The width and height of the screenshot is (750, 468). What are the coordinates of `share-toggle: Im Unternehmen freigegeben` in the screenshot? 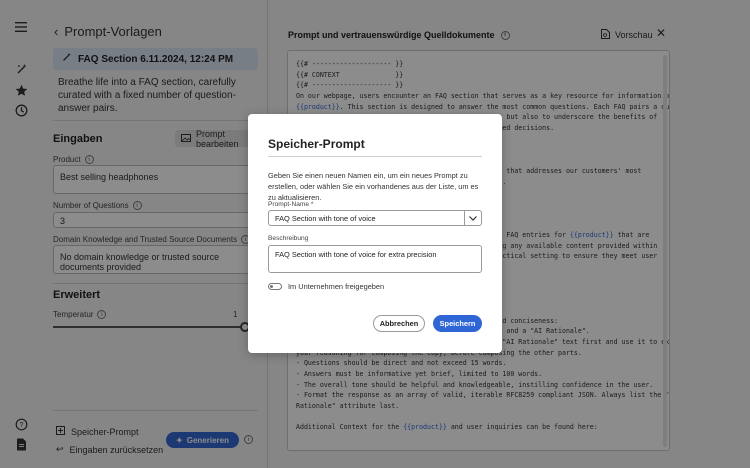 It's located at (326, 286).